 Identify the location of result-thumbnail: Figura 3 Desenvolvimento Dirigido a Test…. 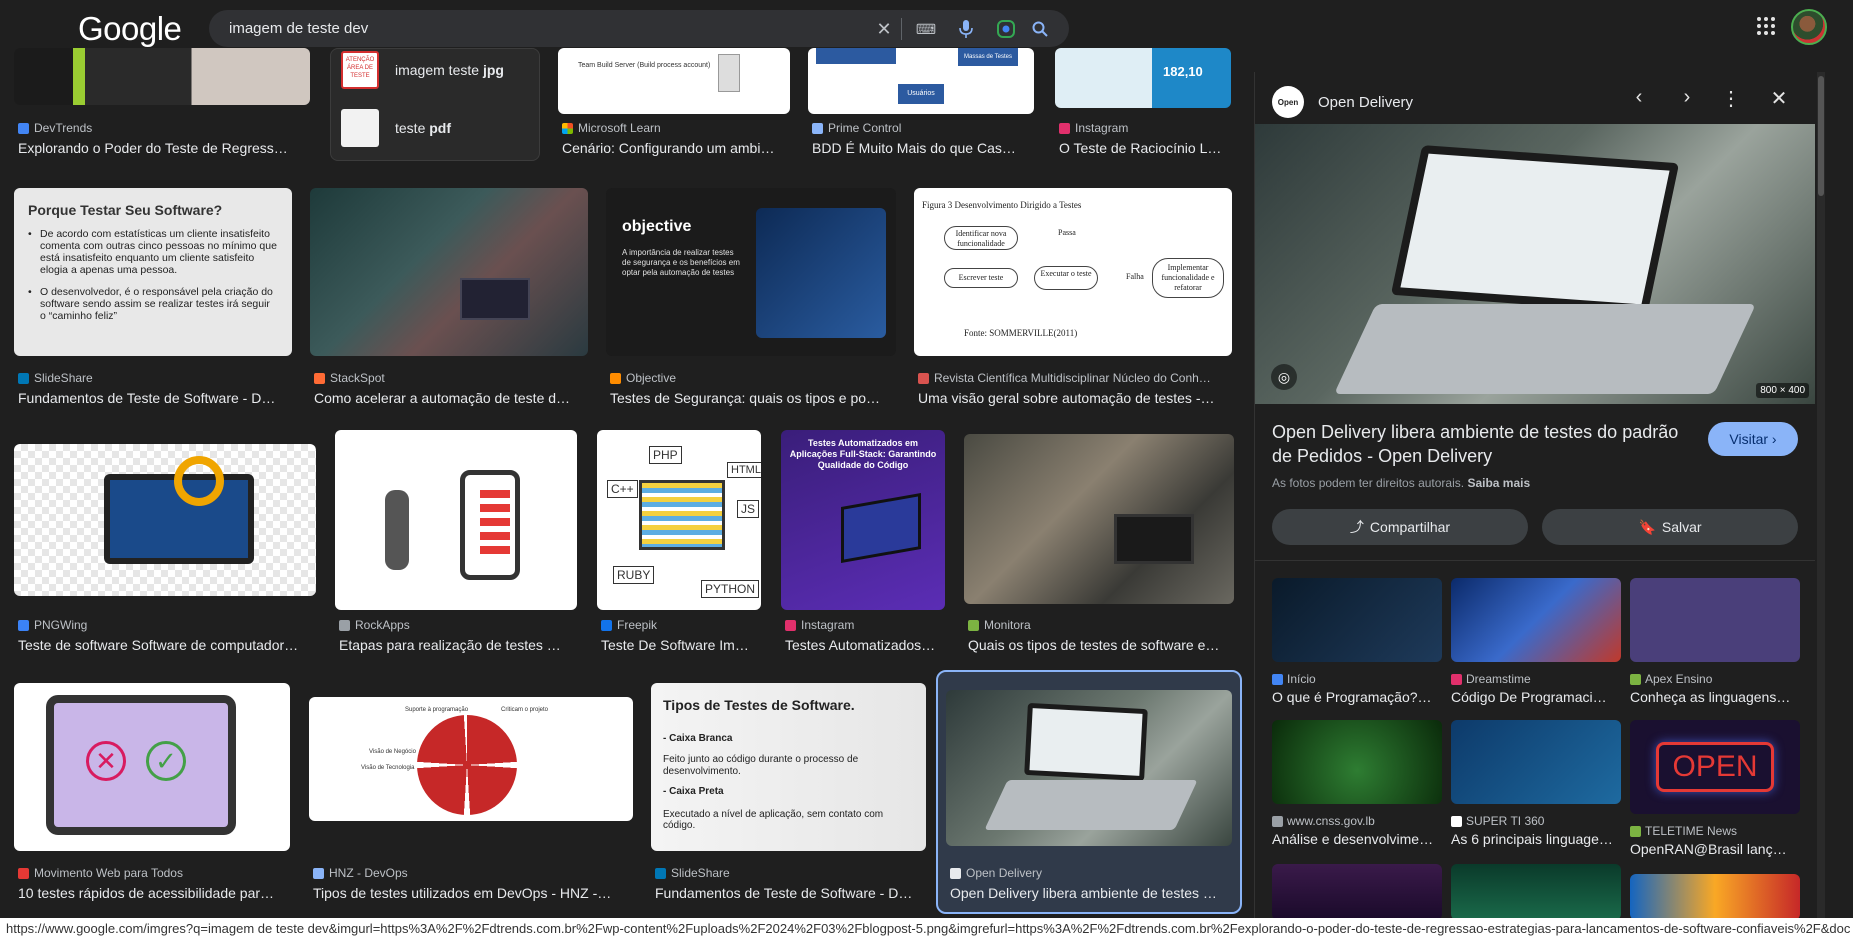
(1073, 272).